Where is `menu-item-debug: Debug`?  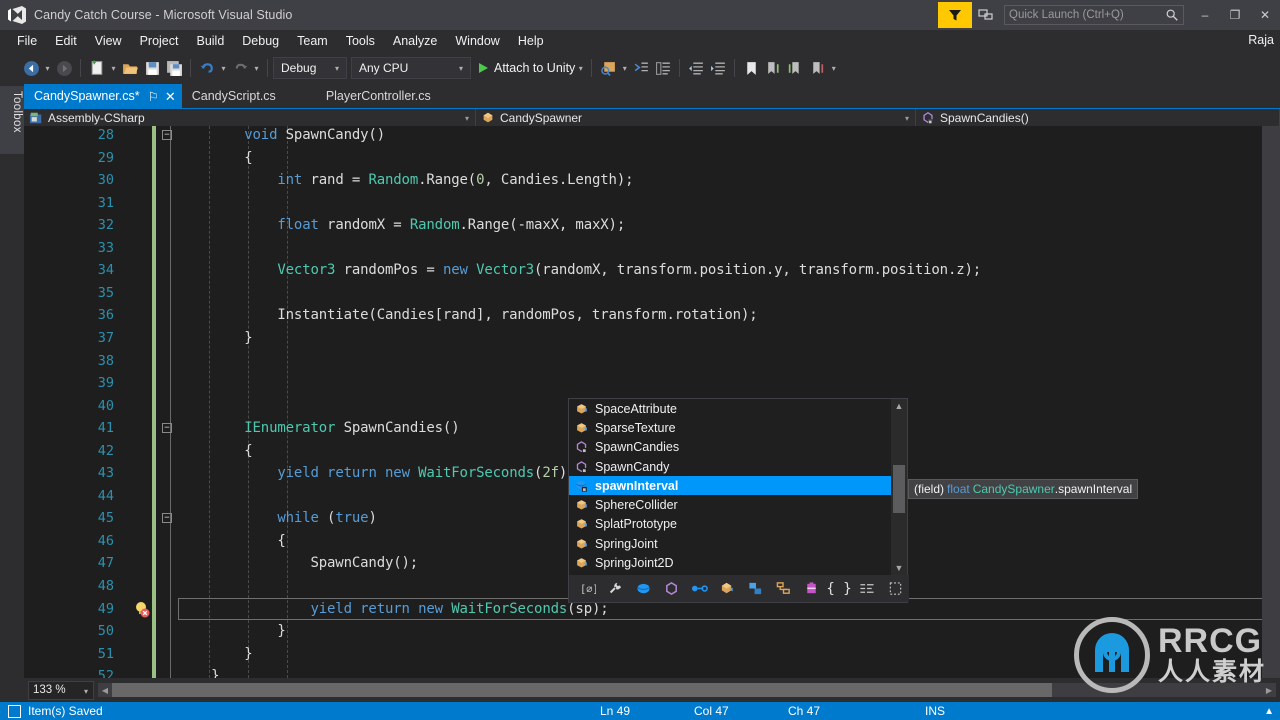 menu-item-debug: Debug is located at coordinates (260, 41).